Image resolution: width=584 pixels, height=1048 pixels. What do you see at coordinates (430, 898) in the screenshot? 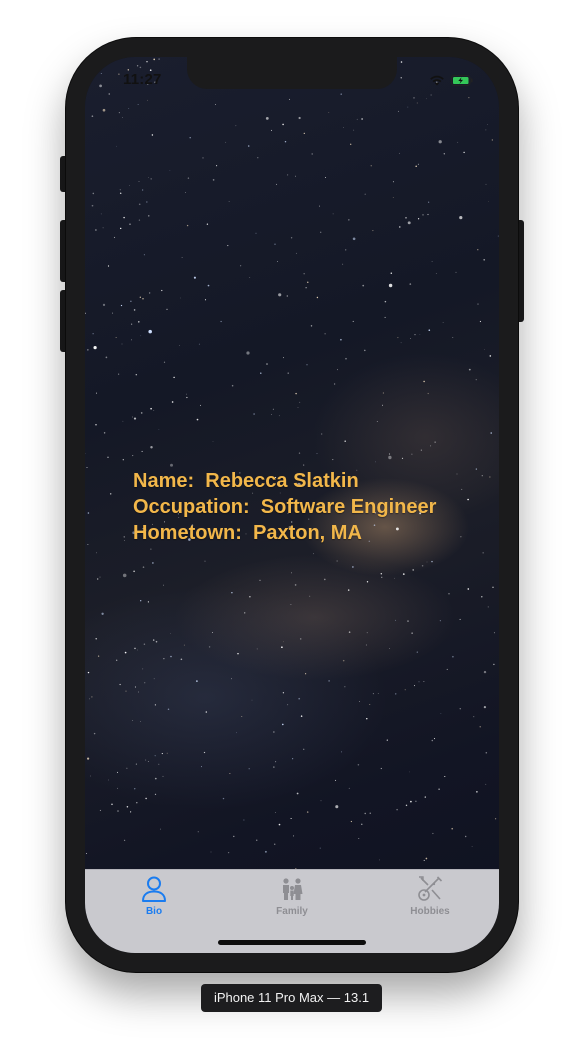
I see `tab-hobbies: Hobbies` at bounding box center [430, 898].